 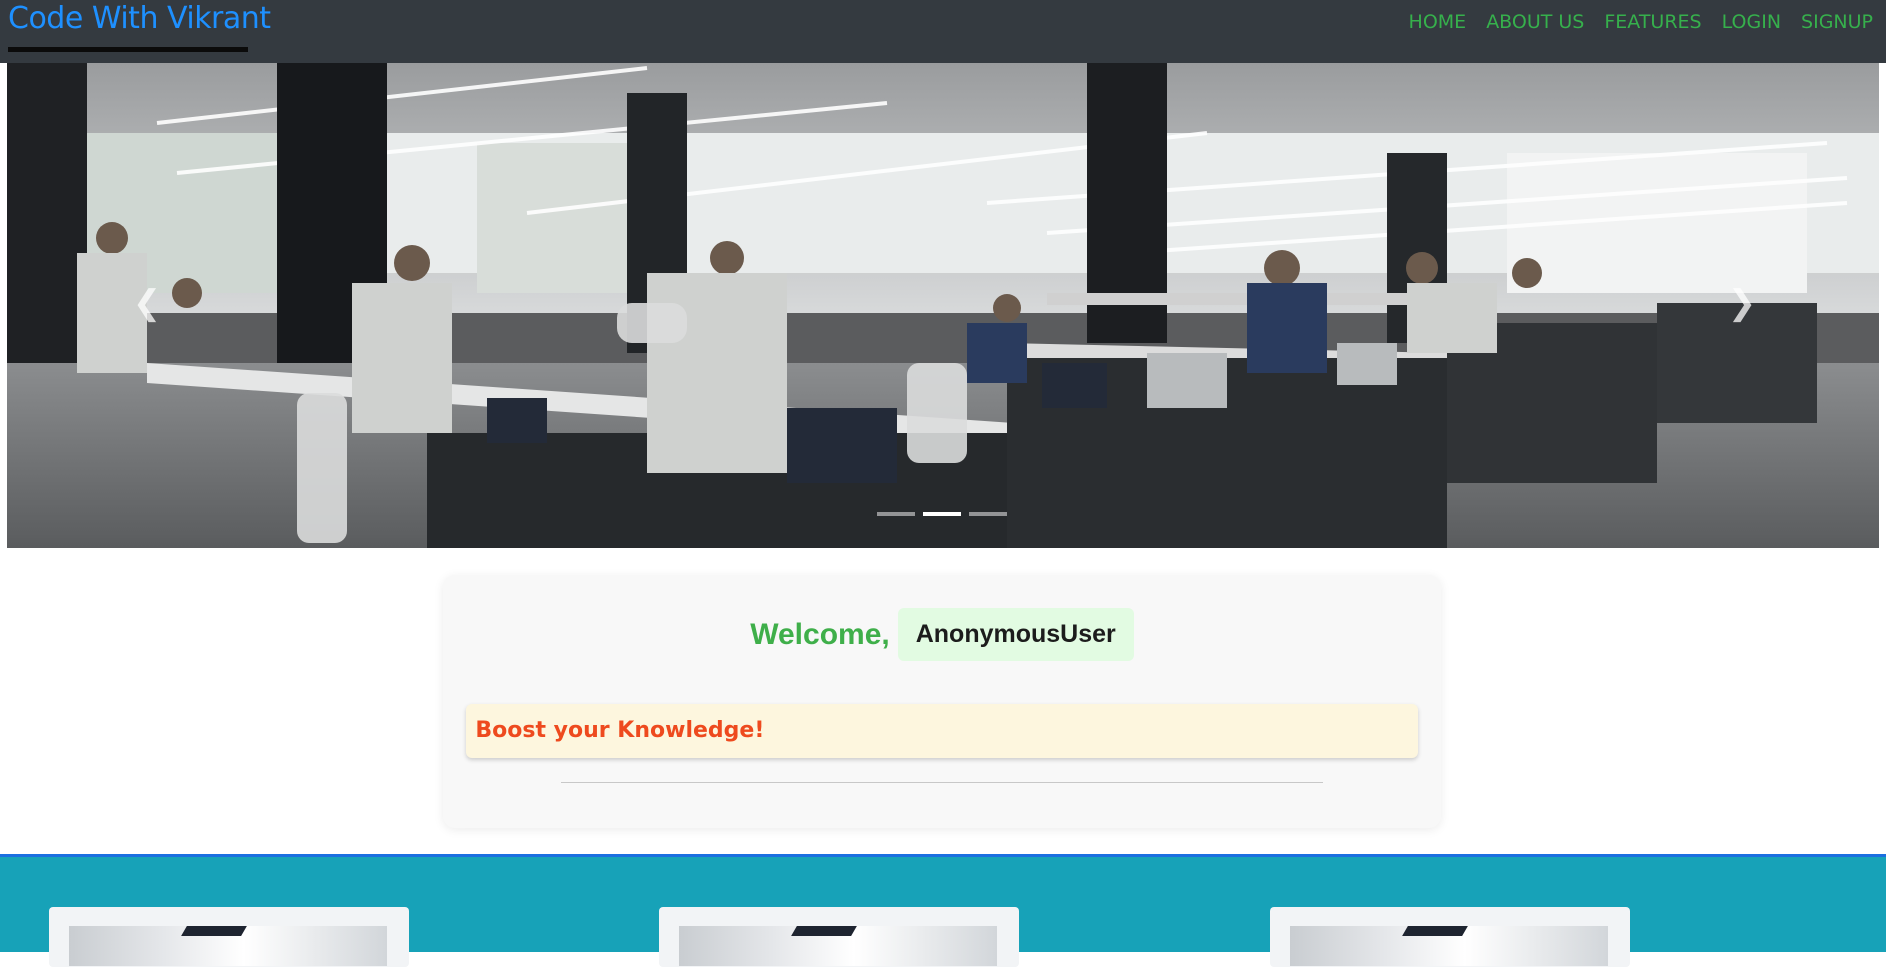 I want to click on nav-link-features: FEATURES, so click(x=1652, y=22).